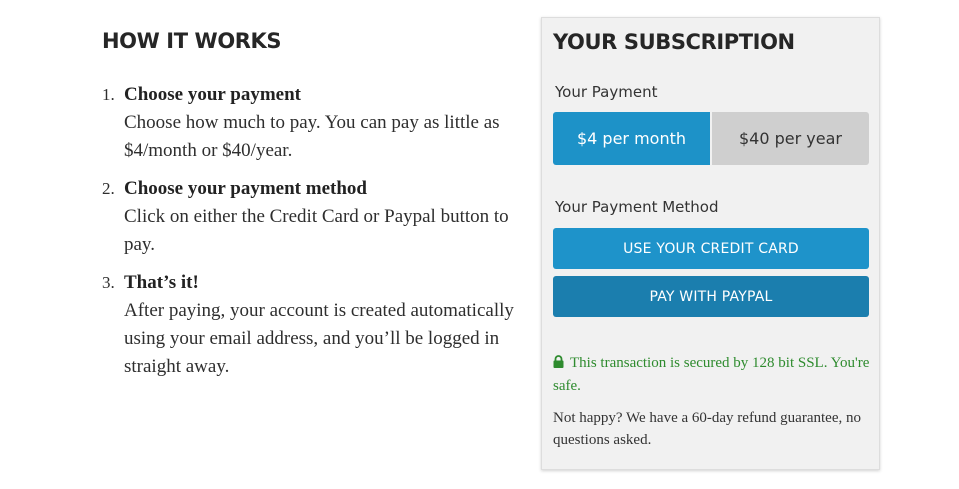 Image resolution: width=959 pixels, height=489 pixels. I want to click on step-number: 1., so click(108, 94).